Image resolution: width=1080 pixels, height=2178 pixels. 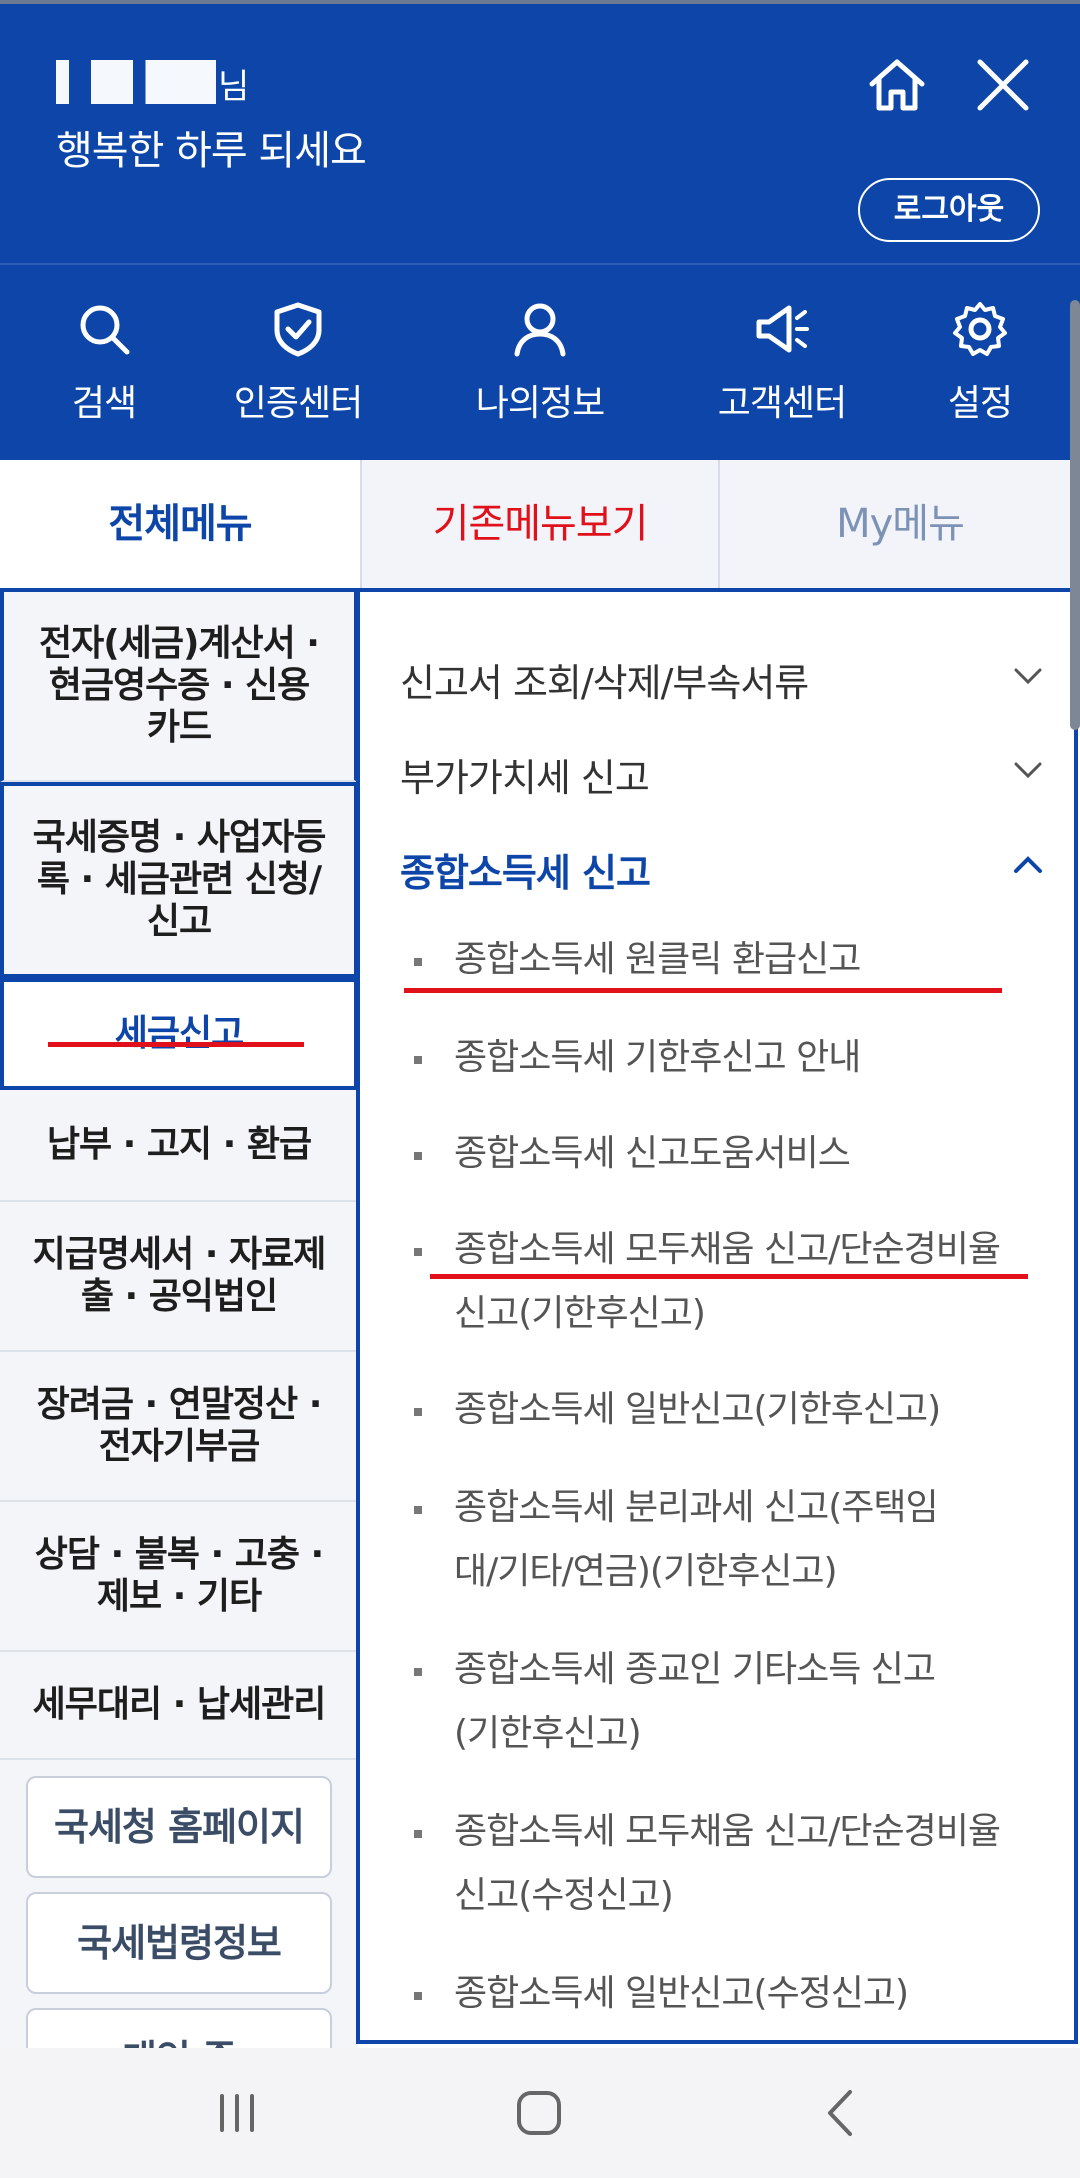 I want to click on category-label: 국세증명 · 사업자등록 · 세금관련 신청/신고, so click(x=179, y=879).